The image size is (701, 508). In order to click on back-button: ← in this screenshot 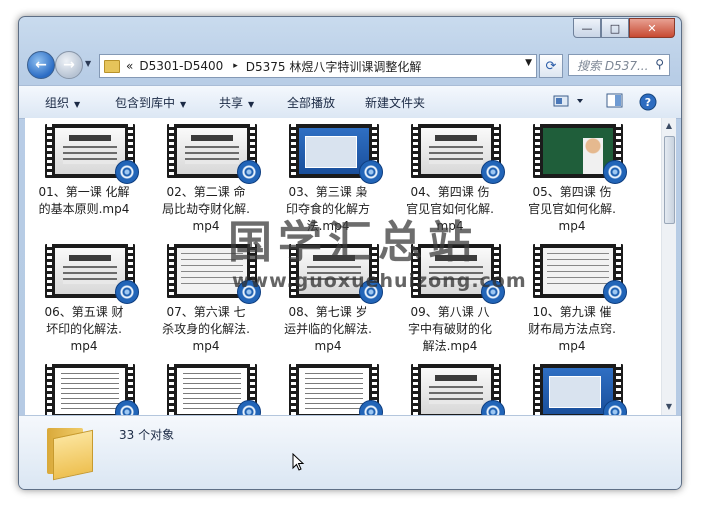, I will do `click(41, 65)`.